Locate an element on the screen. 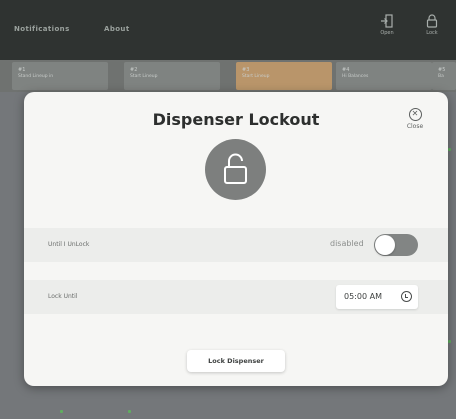  nav-about: About is located at coordinates (117, 29).